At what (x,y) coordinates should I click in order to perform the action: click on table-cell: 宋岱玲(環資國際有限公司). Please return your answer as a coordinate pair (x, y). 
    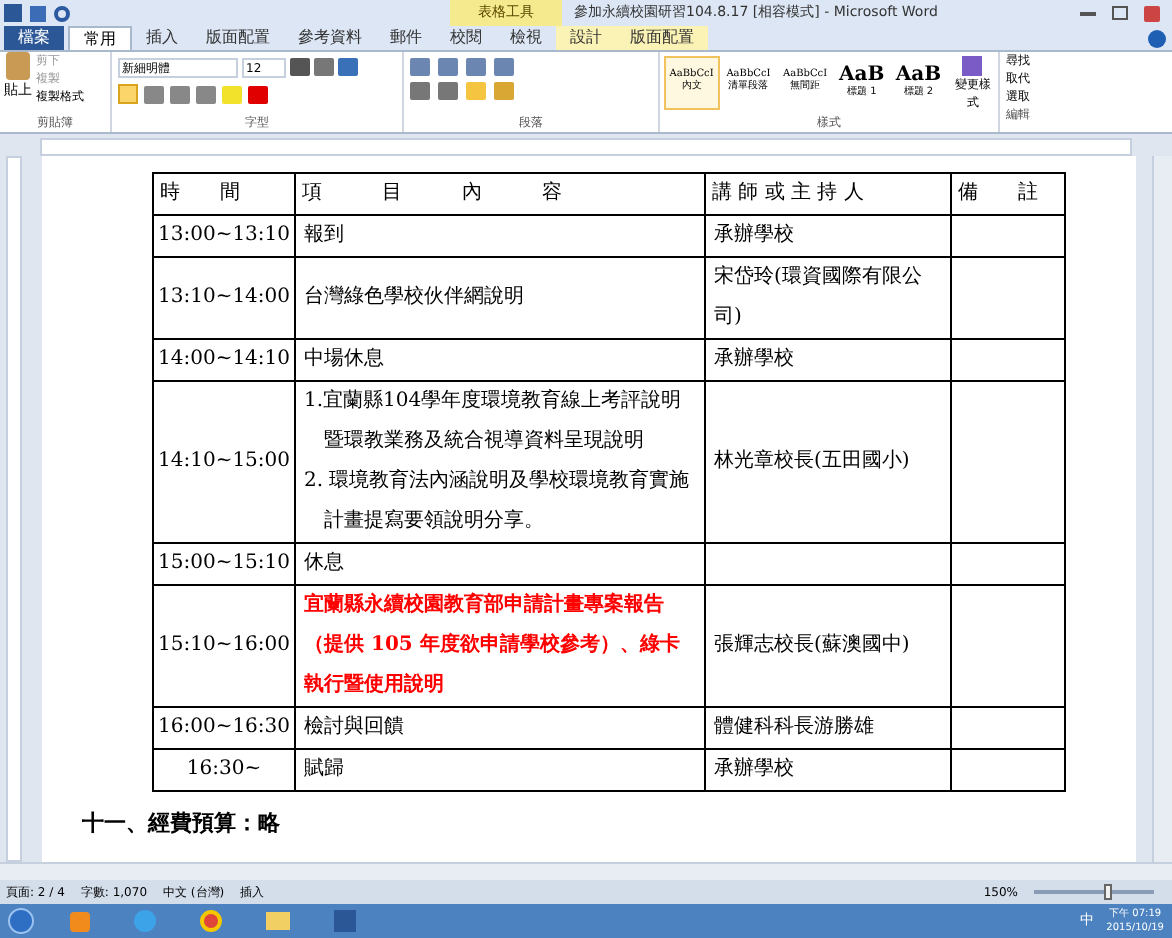
    Looking at the image, I should click on (828, 298).